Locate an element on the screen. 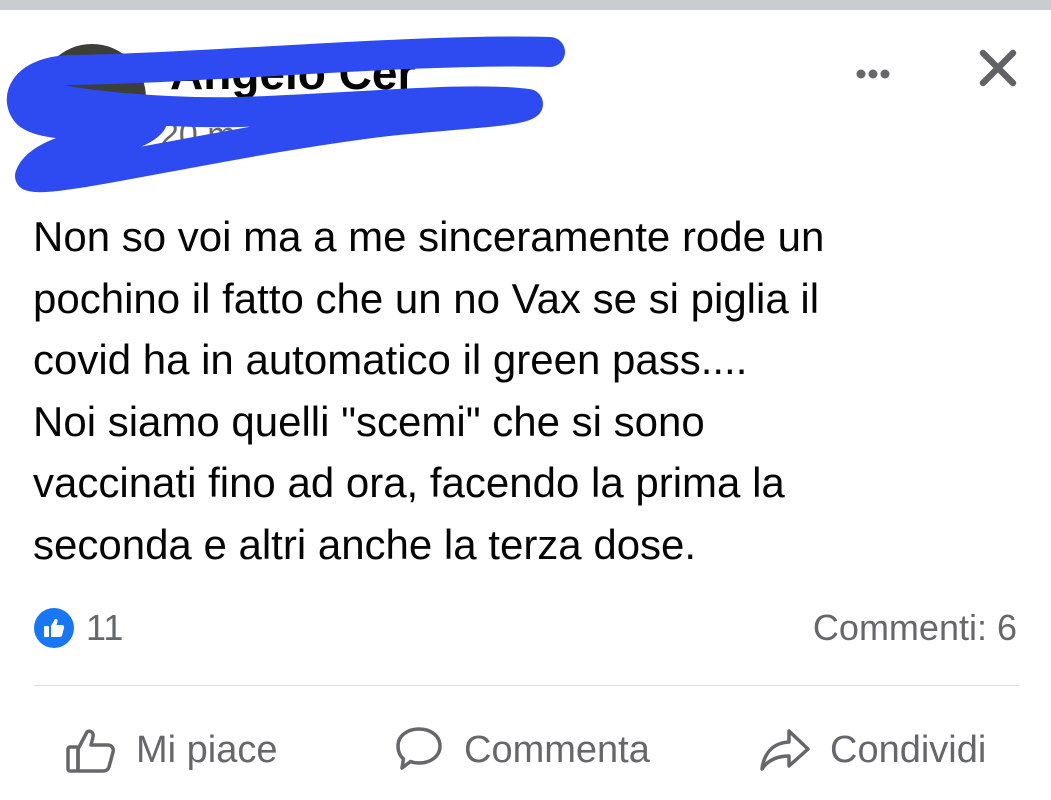 Image resolution: width=1051 pixels, height=800 pixels. online-status-dot is located at coordinates (123, 146).